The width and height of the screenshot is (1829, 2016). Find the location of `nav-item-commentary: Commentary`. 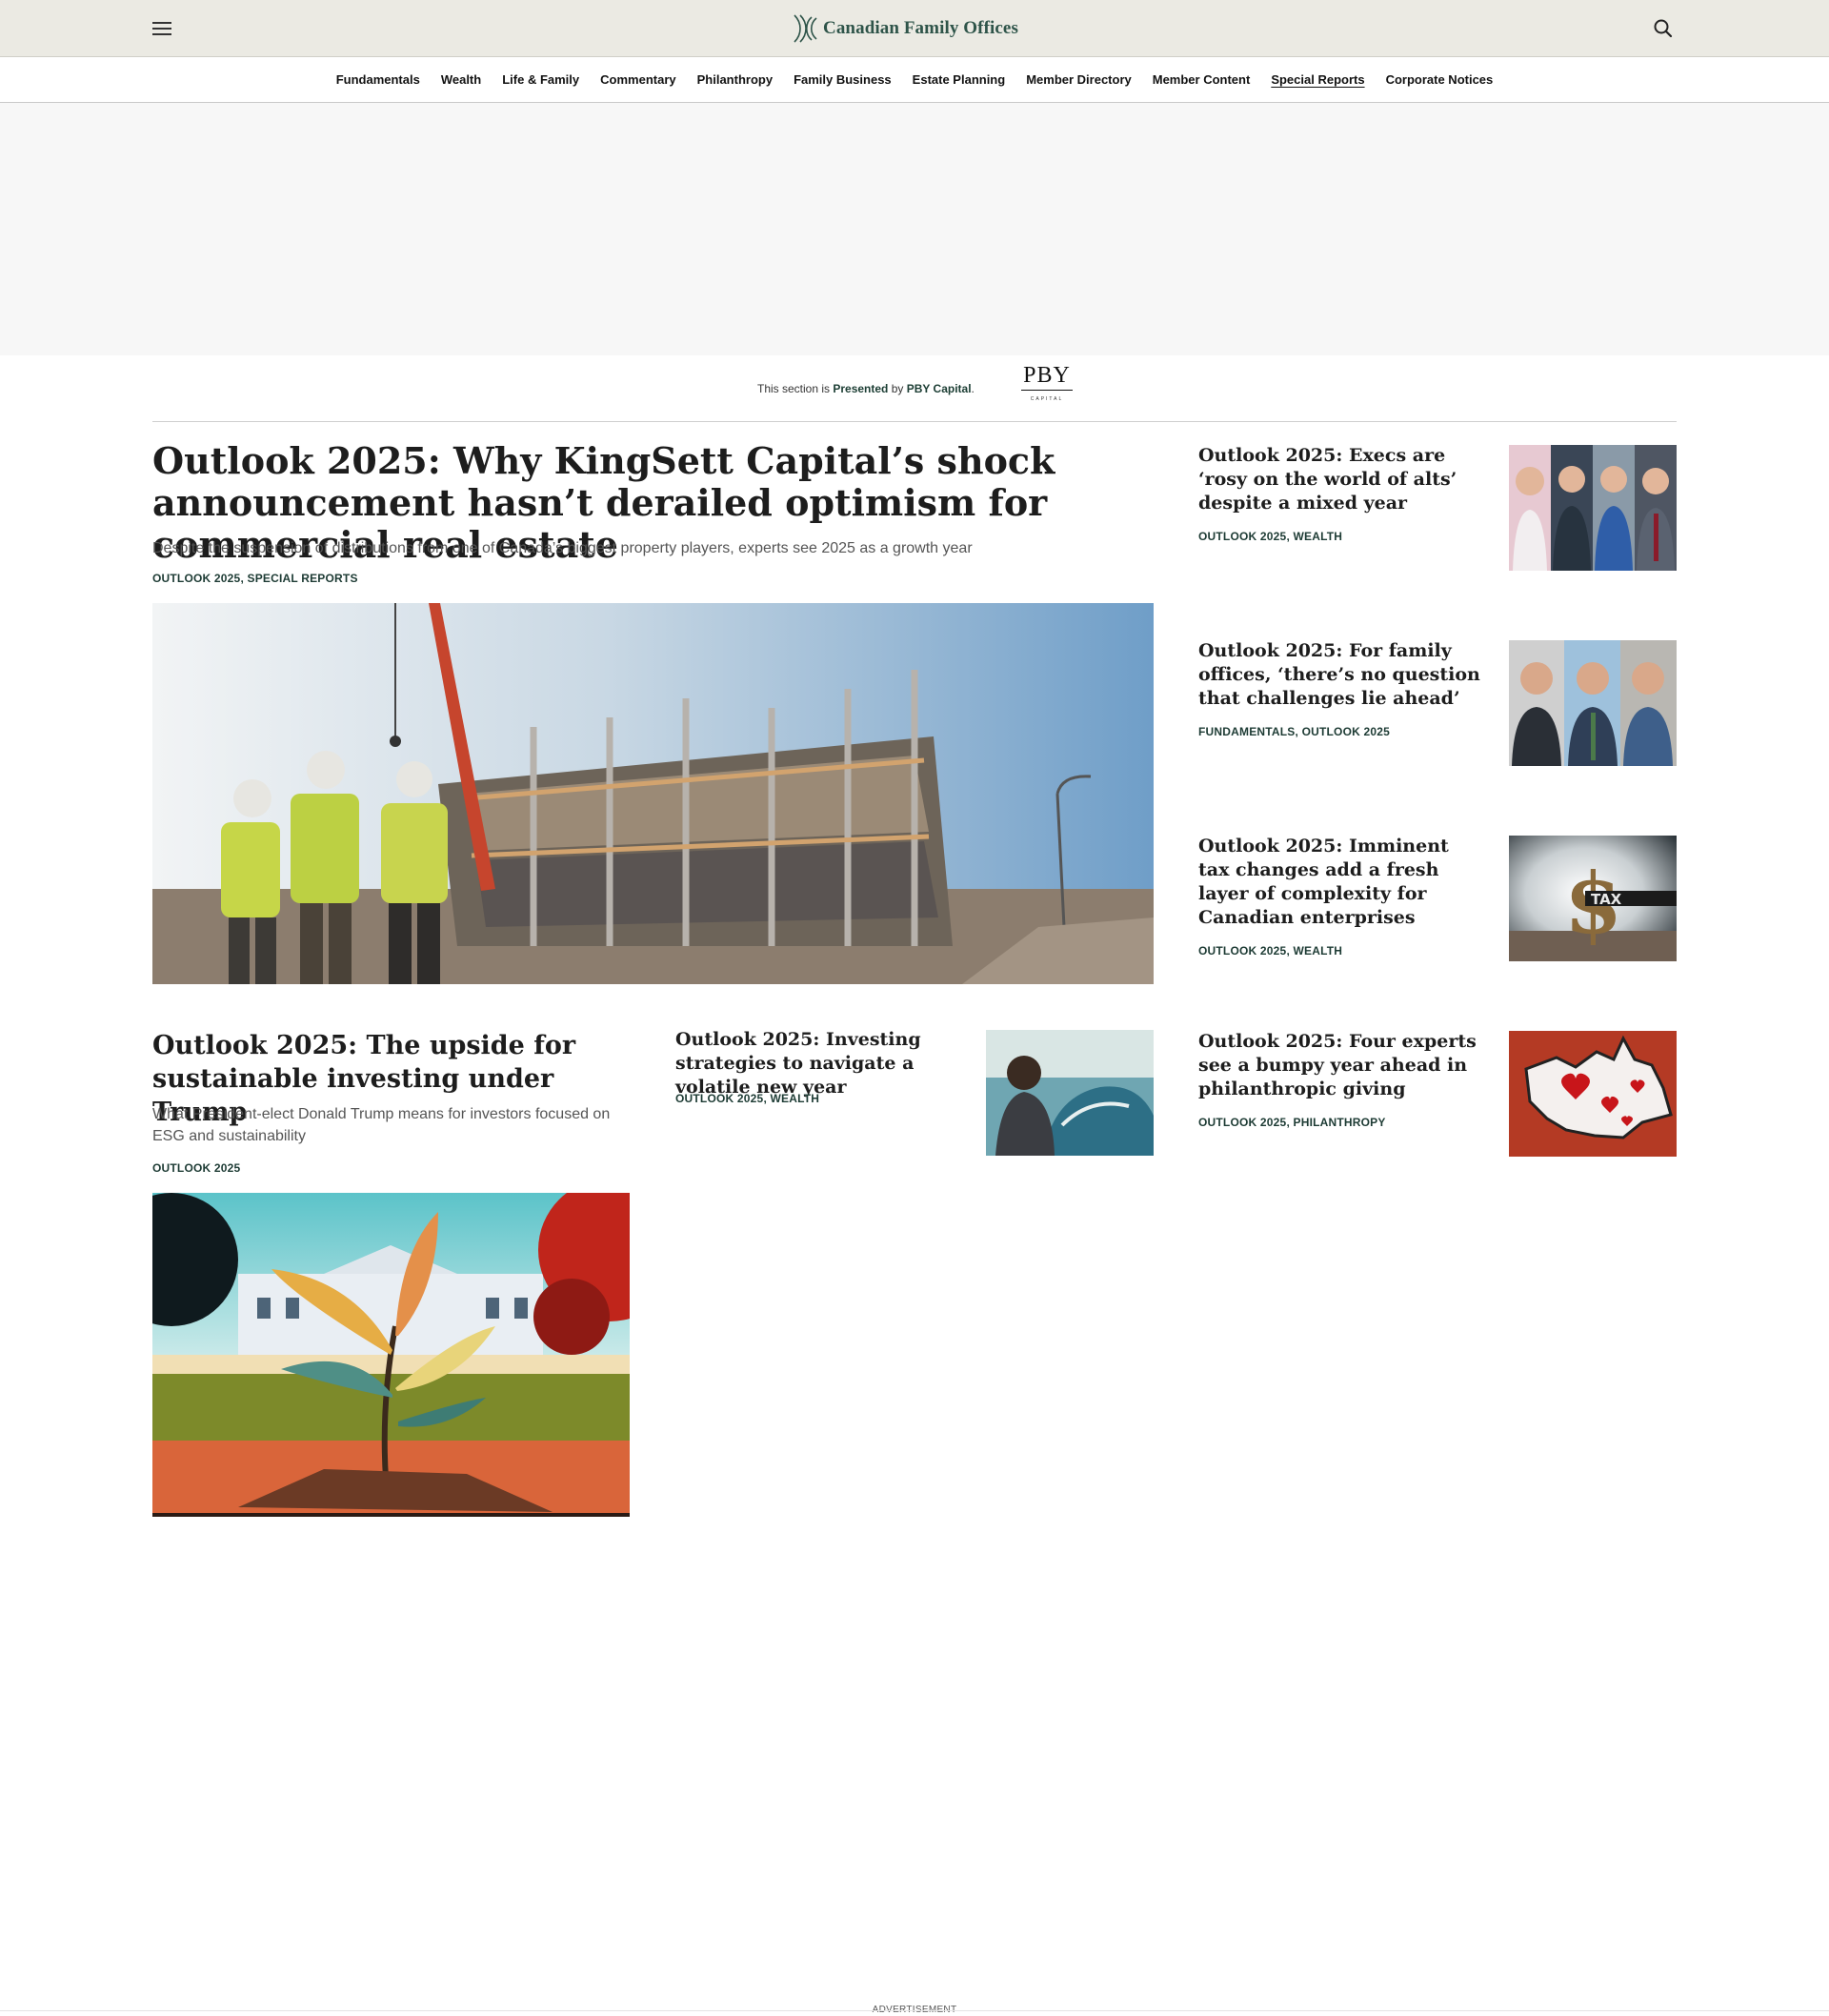

nav-item-commentary: Commentary is located at coordinates (637, 79).